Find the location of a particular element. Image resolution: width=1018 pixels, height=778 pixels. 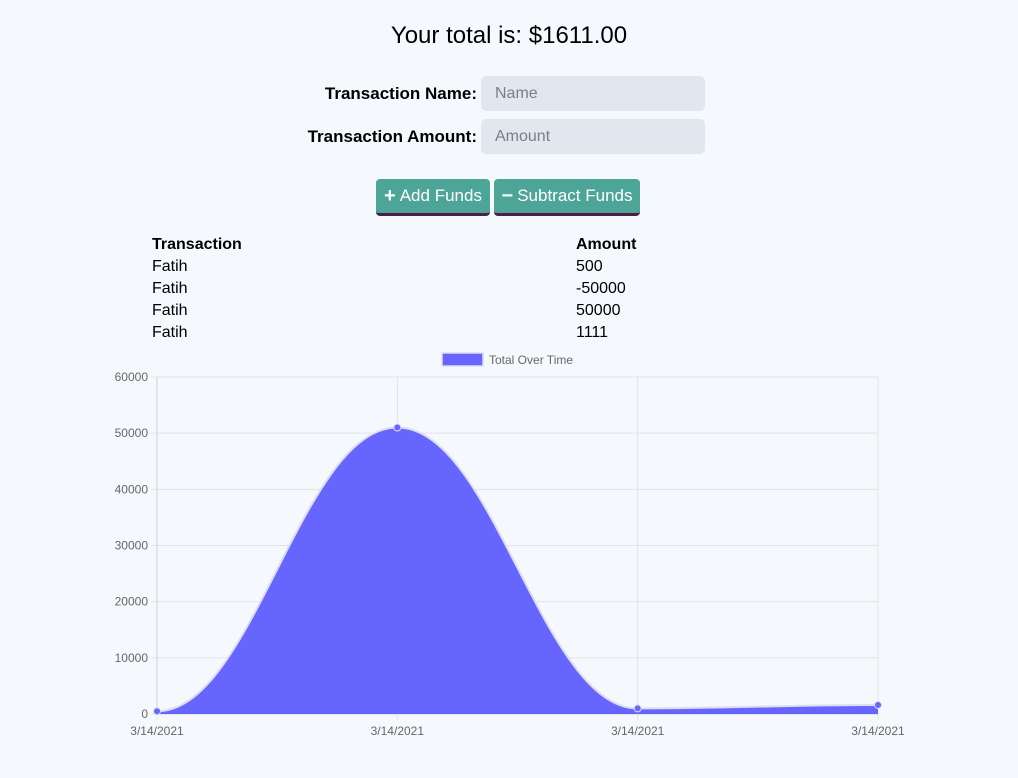

y-tick-label: 30000 is located at coordinates (132, 546).